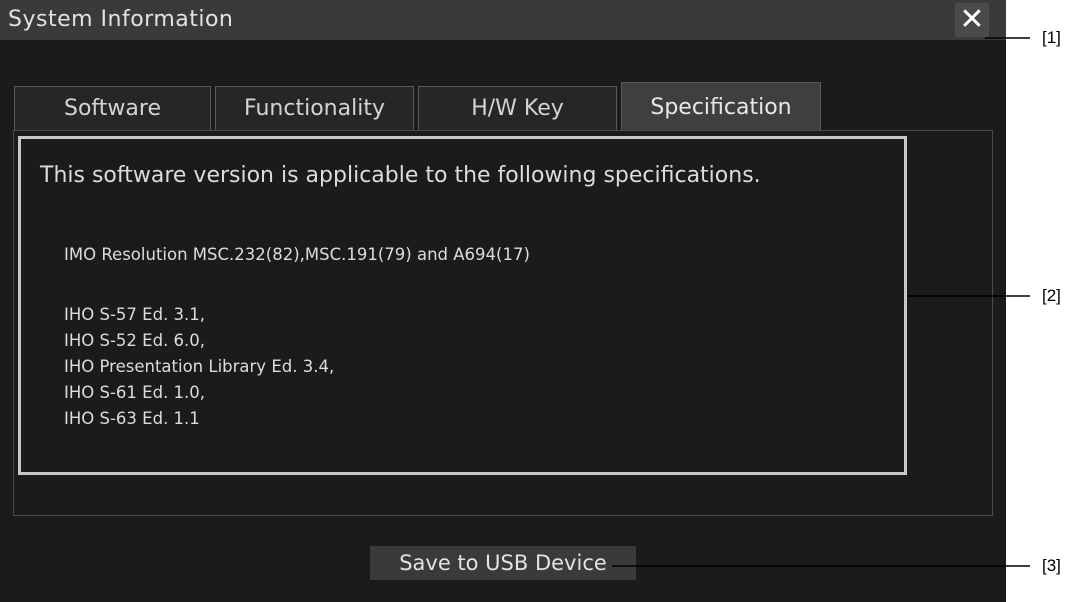 The image size is (1074, 602). Describe the element at coordinates (1051, 295) in the screenshot. I see `callout-label-2: [2]` at that location.